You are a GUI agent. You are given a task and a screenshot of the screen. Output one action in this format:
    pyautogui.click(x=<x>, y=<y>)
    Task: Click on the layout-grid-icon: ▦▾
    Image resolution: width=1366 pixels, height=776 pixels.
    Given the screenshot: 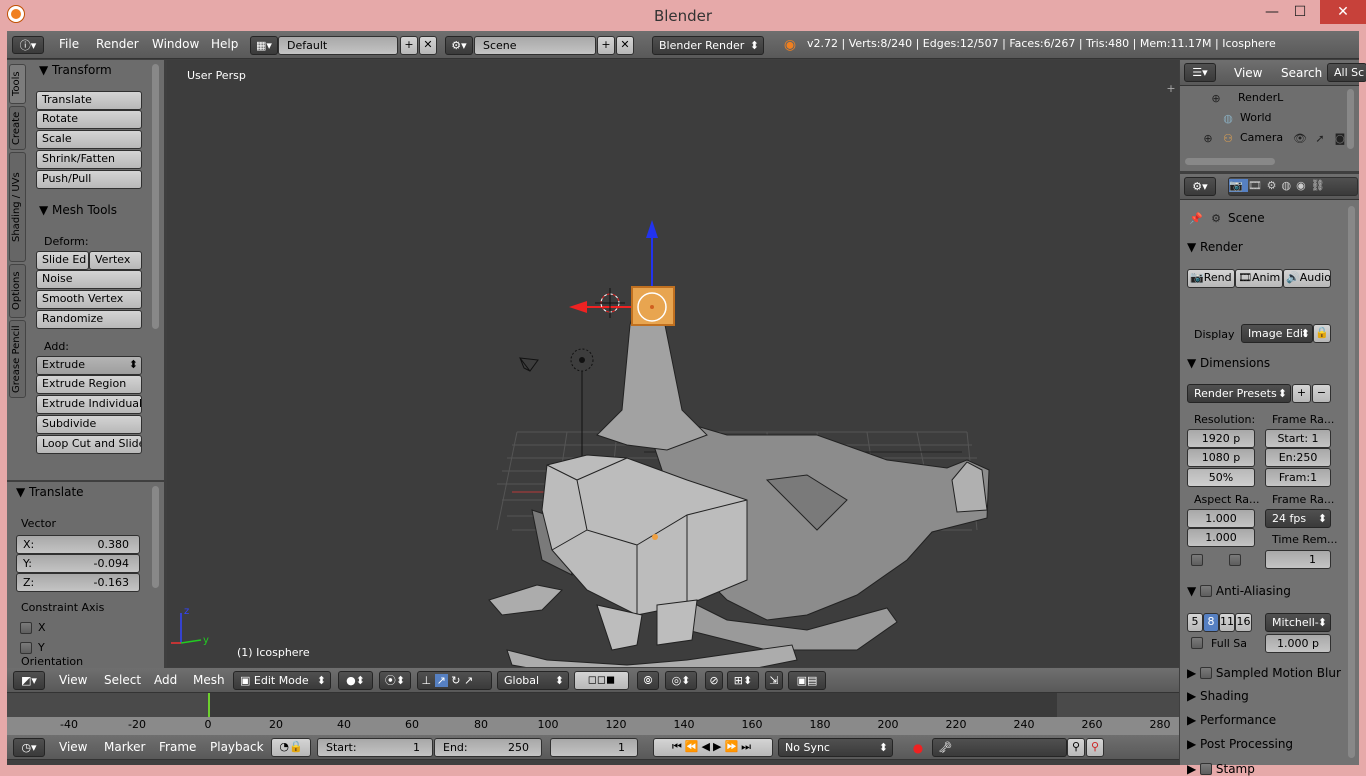 What is the action you would take?
    pyautogui.click(x=264, y=45)
    